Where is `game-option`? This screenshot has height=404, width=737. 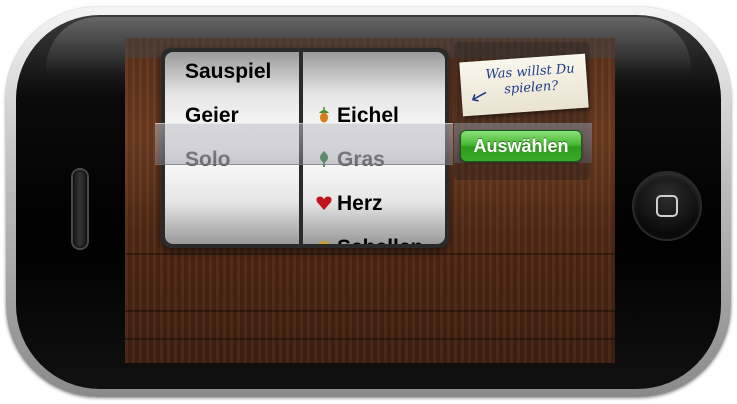
game-option is located at coordinates (232, 204).